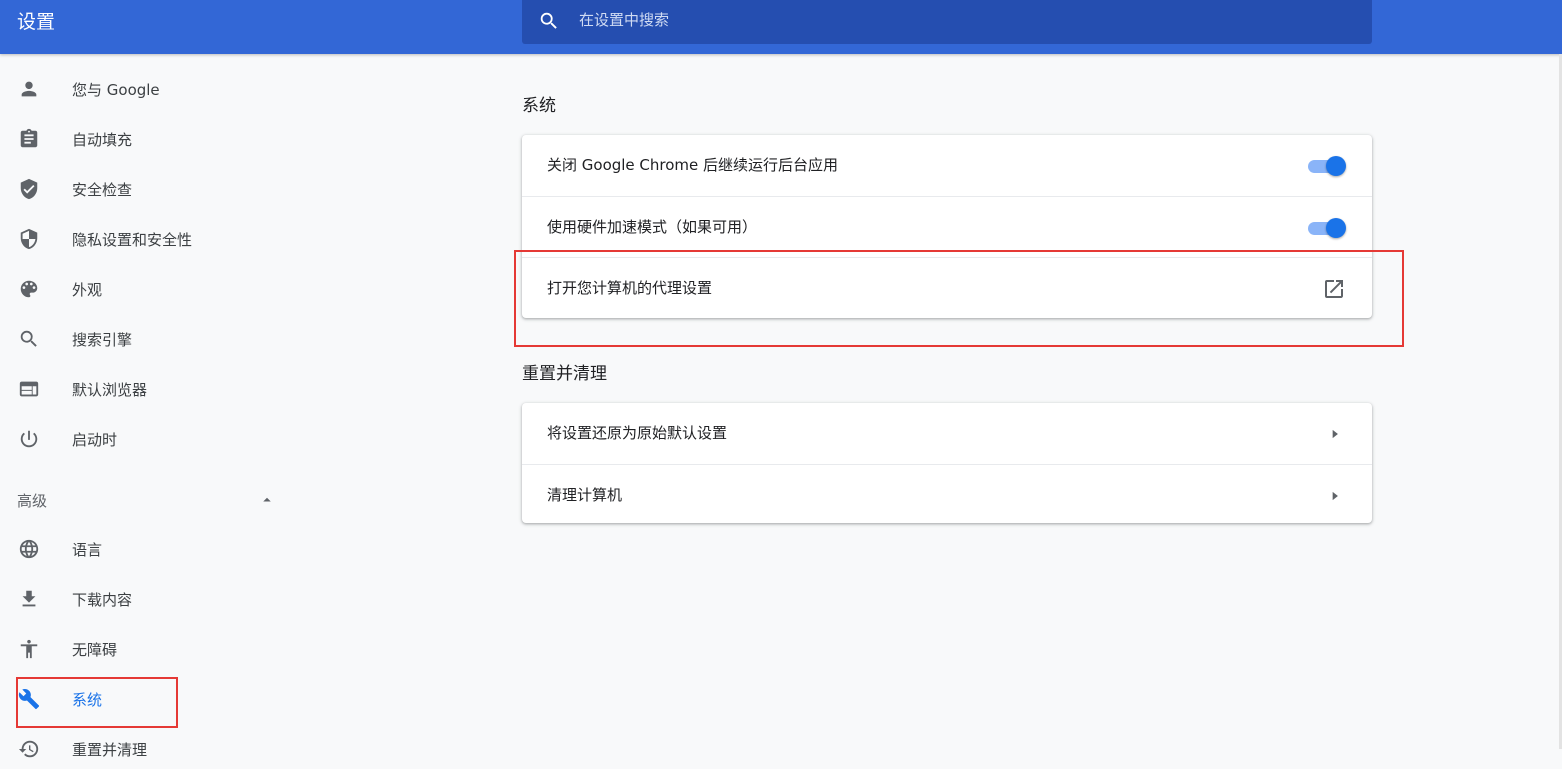 This screenshot has height=769, width=1562. What do you see at coordinates (102, 190) in the screenshot?
I see `sidebar-item-label: 安全检查` at bounding box center [102, 190].